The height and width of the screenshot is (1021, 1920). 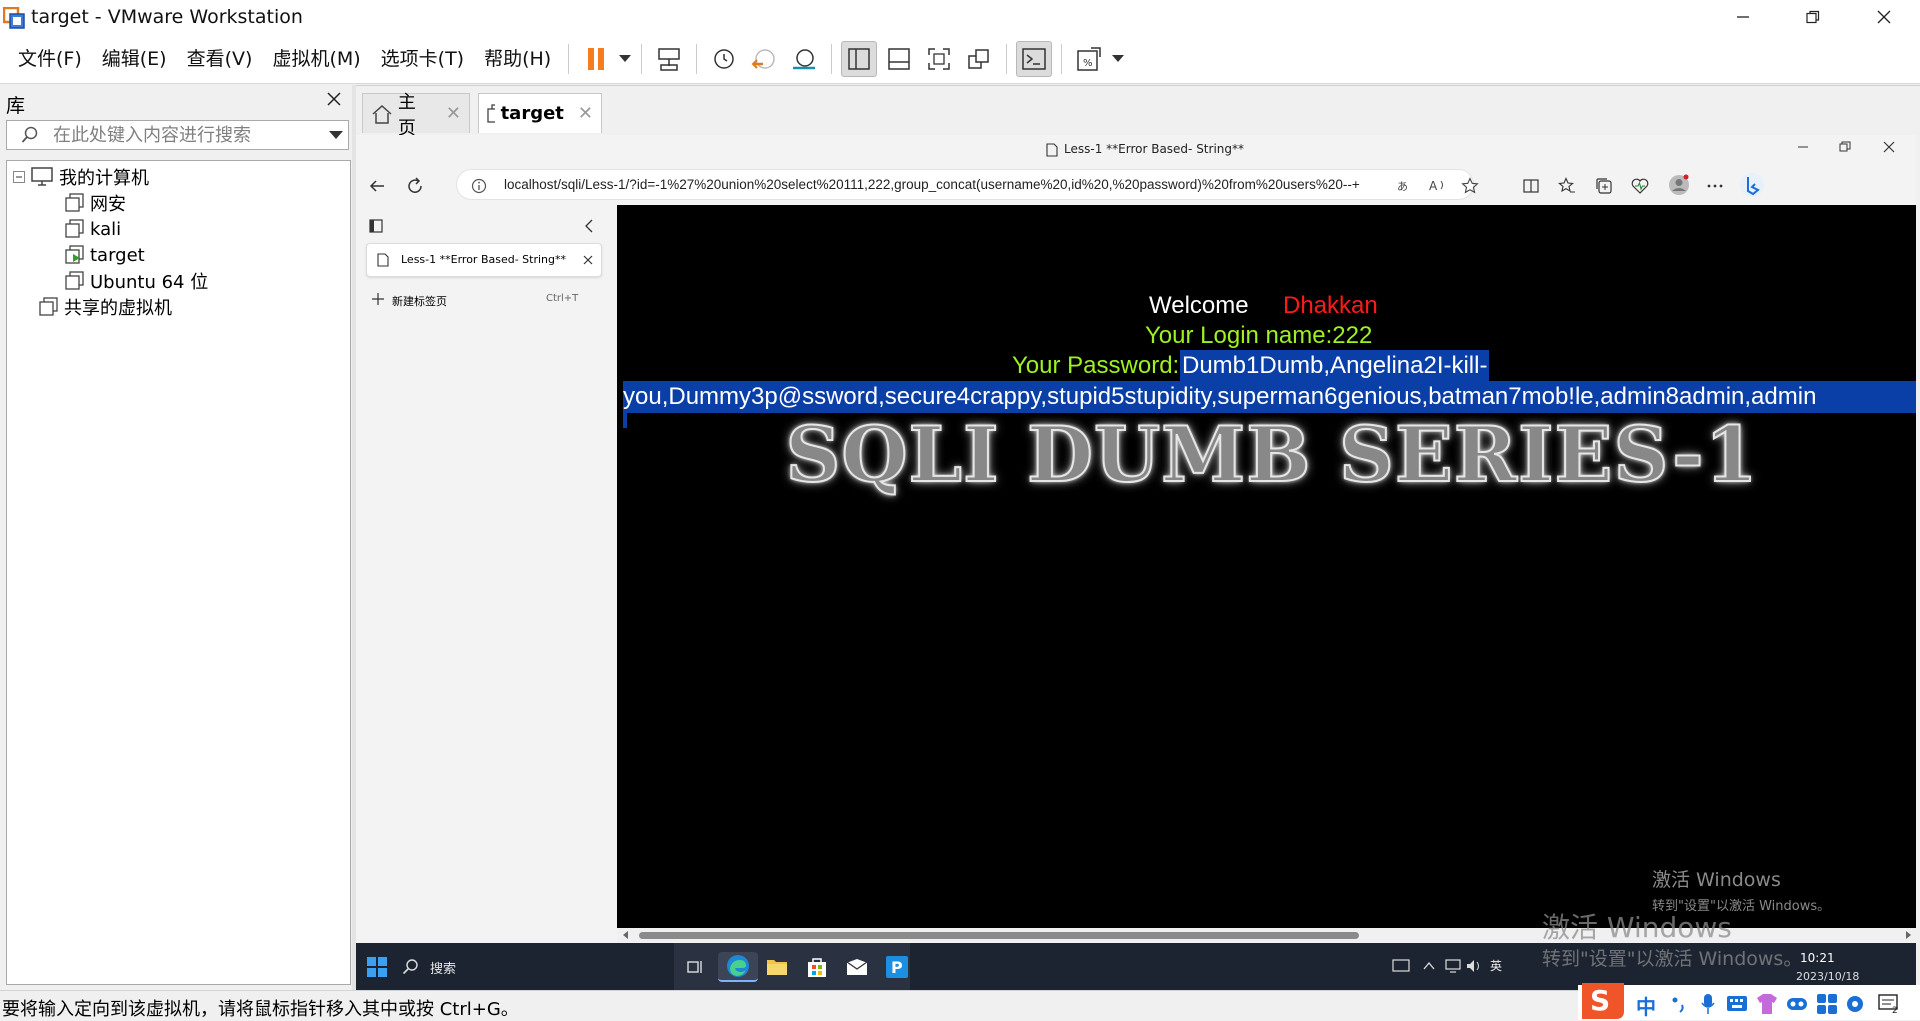 What do you see at coordinates (1892, 150) in the screenshot?
I see `browser-close-button` at bounding box center [1892, 150].